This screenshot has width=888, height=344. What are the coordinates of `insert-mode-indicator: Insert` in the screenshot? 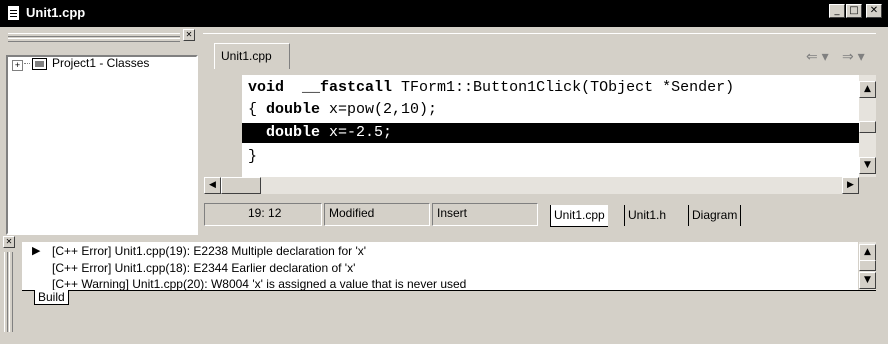 It's located at (452, 213).